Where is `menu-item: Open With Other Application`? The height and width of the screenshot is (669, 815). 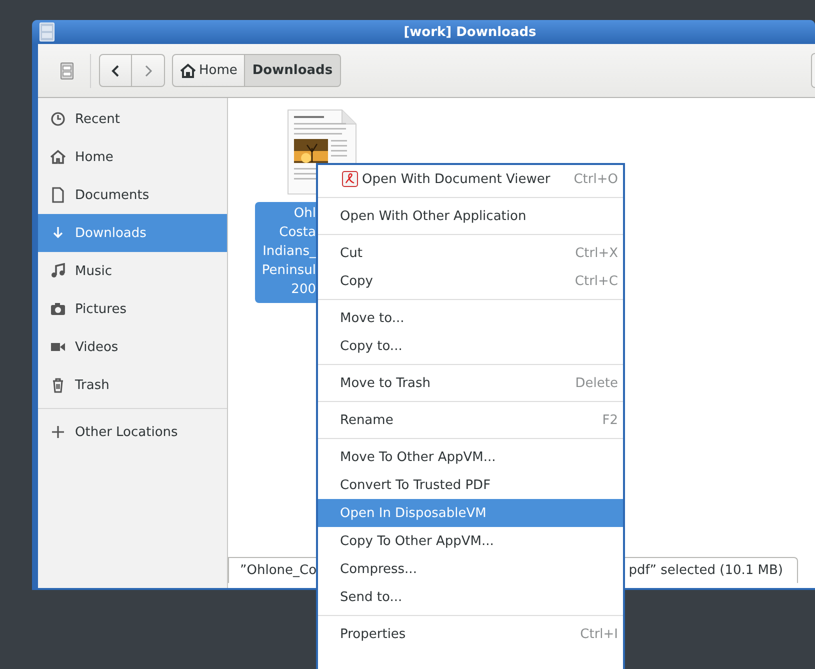 menu-item: Open With Other Application is located at coordinates (470, 216).